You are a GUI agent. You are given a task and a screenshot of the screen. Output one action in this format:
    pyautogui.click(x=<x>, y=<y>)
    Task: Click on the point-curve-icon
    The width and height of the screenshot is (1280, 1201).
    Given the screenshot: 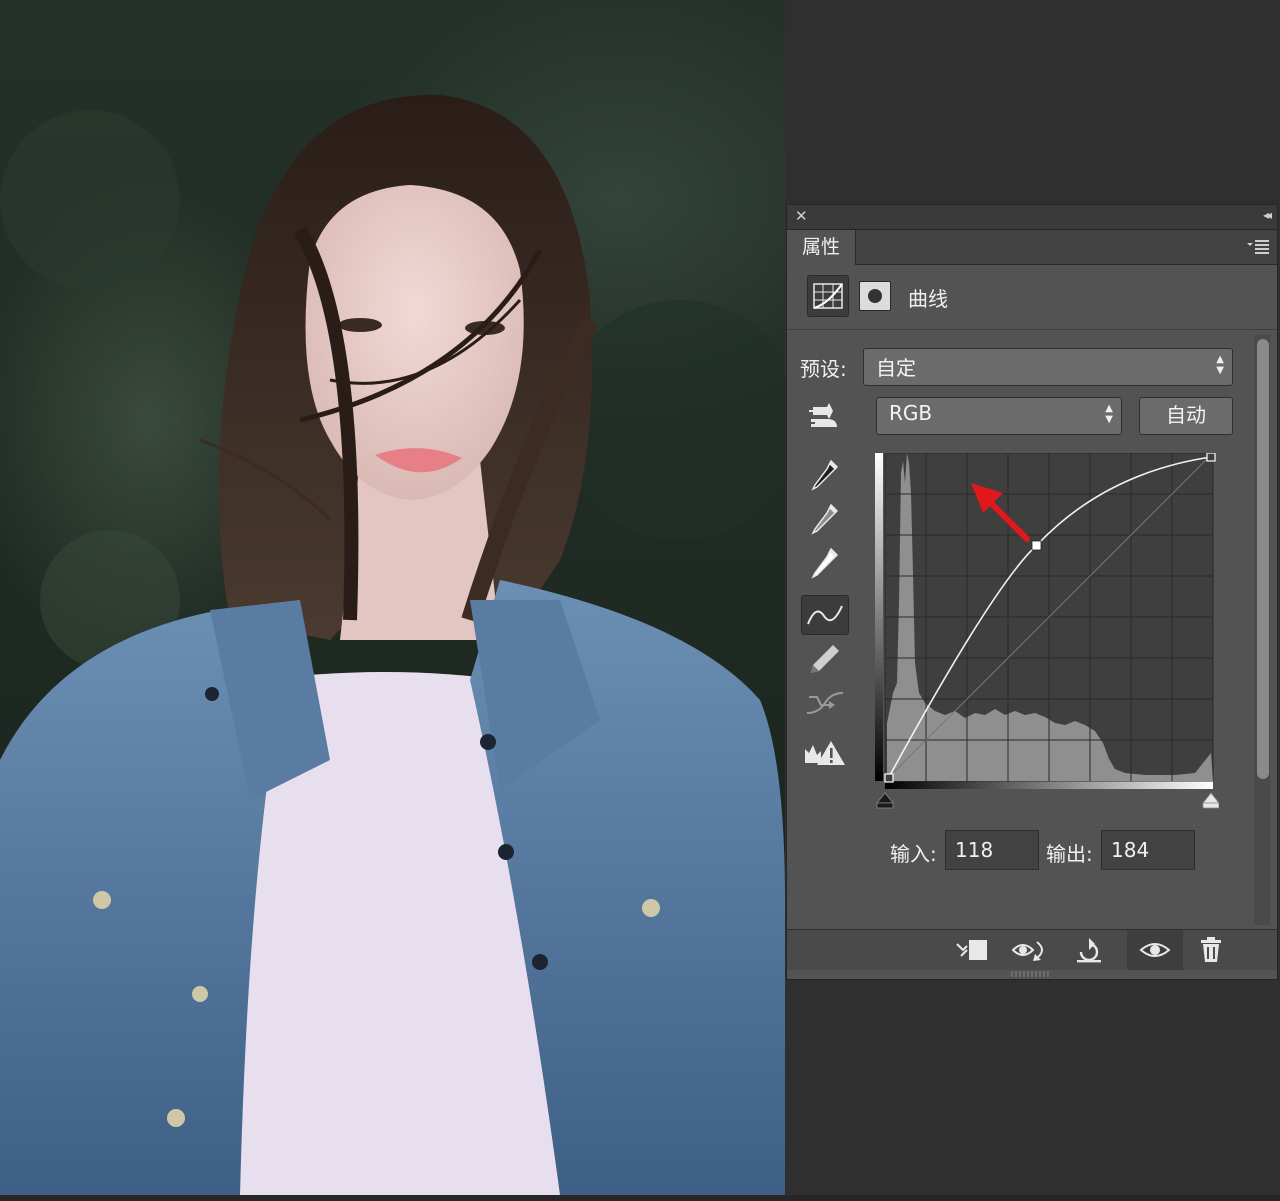 What is the action you would take?
    pyautogui.click(x=825, y=615)
    